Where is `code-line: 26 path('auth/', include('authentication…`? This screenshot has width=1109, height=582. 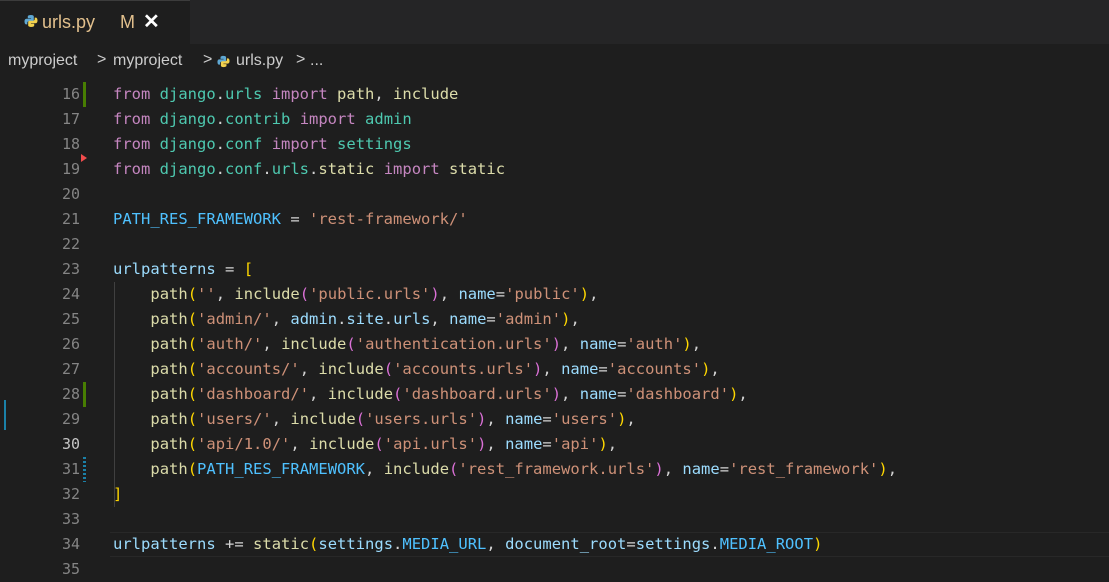 code-line: 26 path('auth/', include('authentication… is located at coordinates (554, 344).